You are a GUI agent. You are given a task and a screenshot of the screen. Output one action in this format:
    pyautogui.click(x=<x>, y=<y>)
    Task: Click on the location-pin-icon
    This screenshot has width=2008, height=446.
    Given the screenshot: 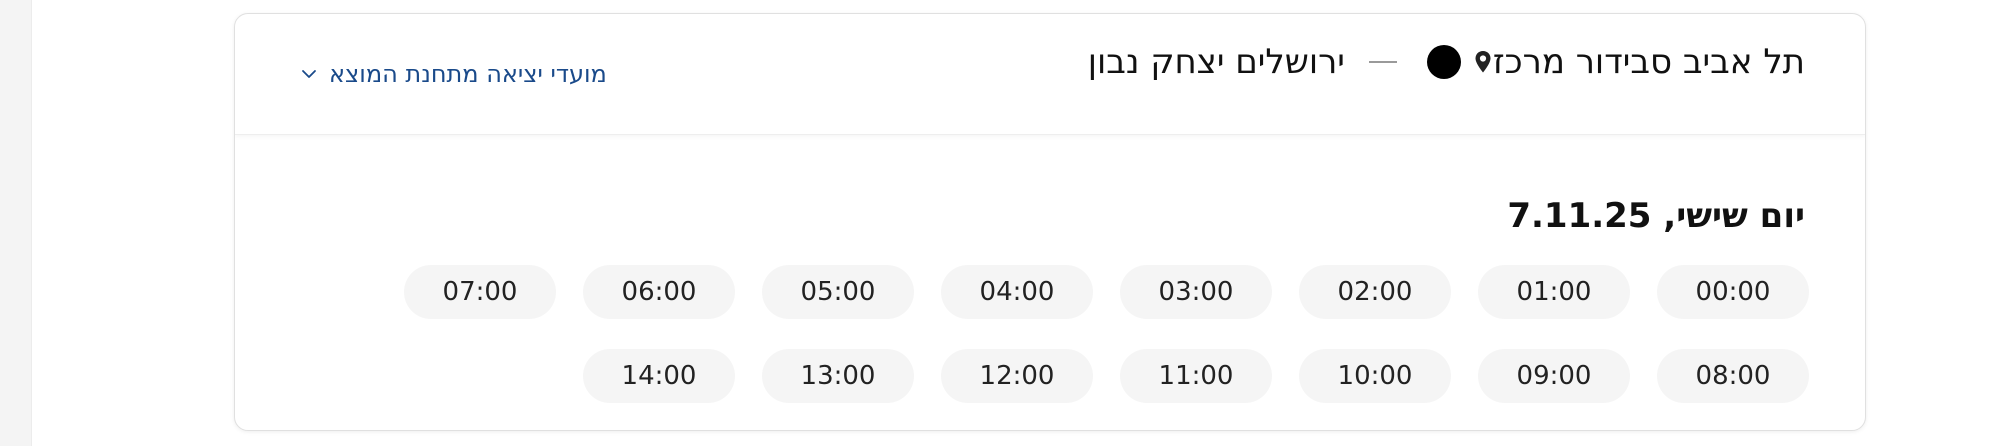 What is the action you would take?
    pyautogui.click(x=1483, y=62)
    